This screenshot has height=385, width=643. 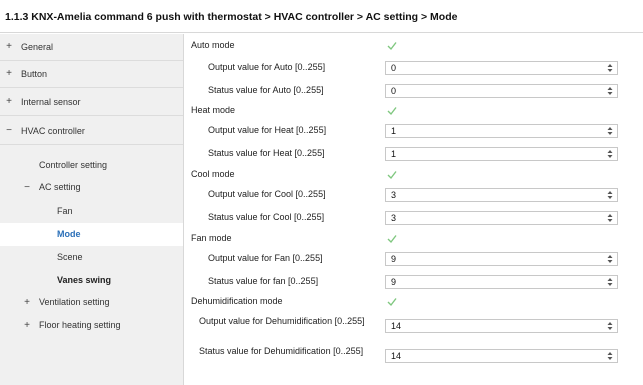 What do you see at coordinates (65, 211) in the screenshot?
I see `sidebar-item-label: Fan` at bounding box center [65, 211].